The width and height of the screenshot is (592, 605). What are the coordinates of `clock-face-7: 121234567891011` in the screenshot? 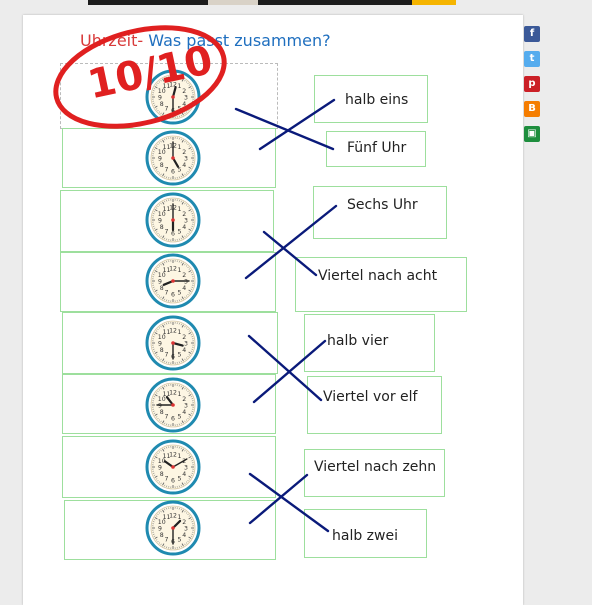 It's located at (173, 467).